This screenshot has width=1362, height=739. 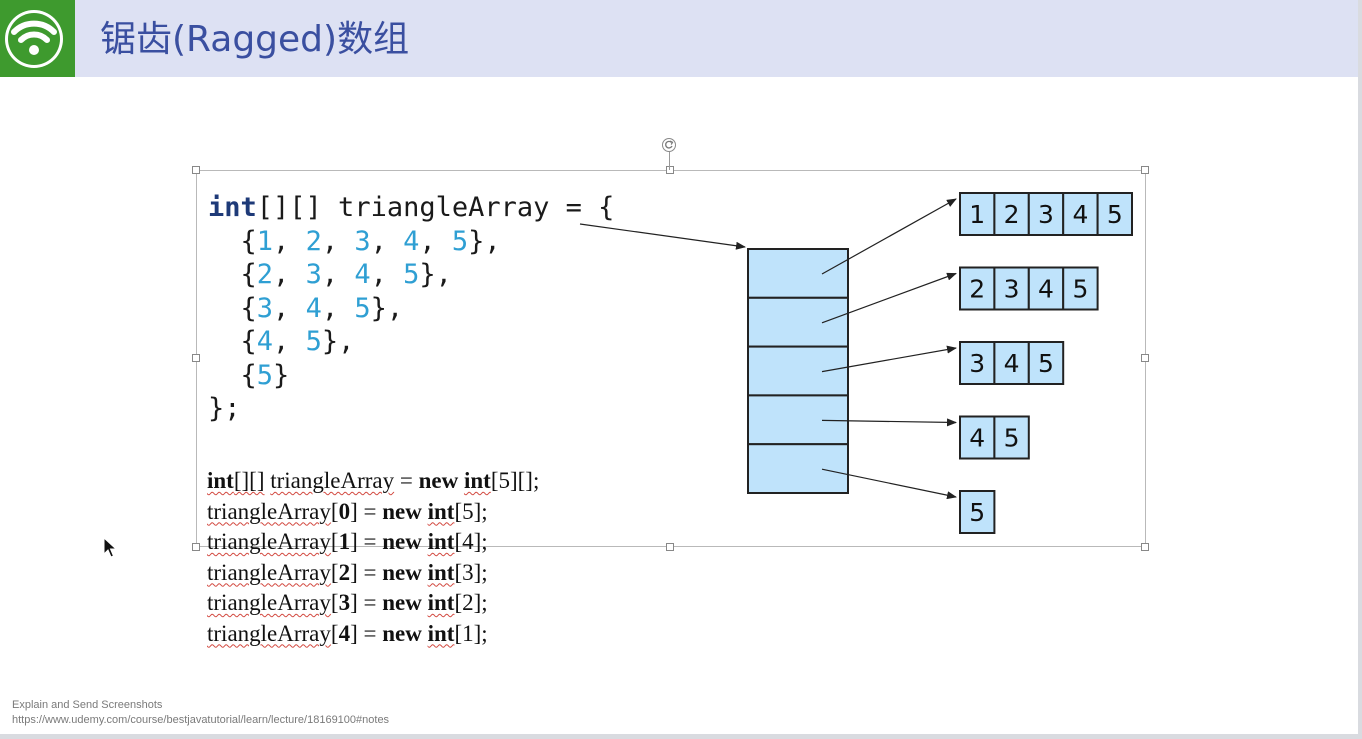 I want to click on reference-arrow, so click(x=662, y=236).